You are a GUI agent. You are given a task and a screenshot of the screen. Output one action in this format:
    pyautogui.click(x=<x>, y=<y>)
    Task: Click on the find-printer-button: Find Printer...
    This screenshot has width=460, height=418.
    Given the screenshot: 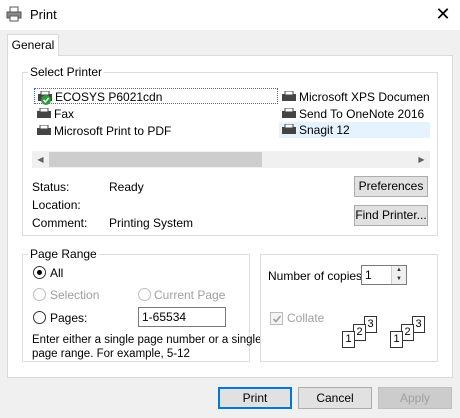 What is the action you would take?
    pyautogui.click(x=391, y=215)
    